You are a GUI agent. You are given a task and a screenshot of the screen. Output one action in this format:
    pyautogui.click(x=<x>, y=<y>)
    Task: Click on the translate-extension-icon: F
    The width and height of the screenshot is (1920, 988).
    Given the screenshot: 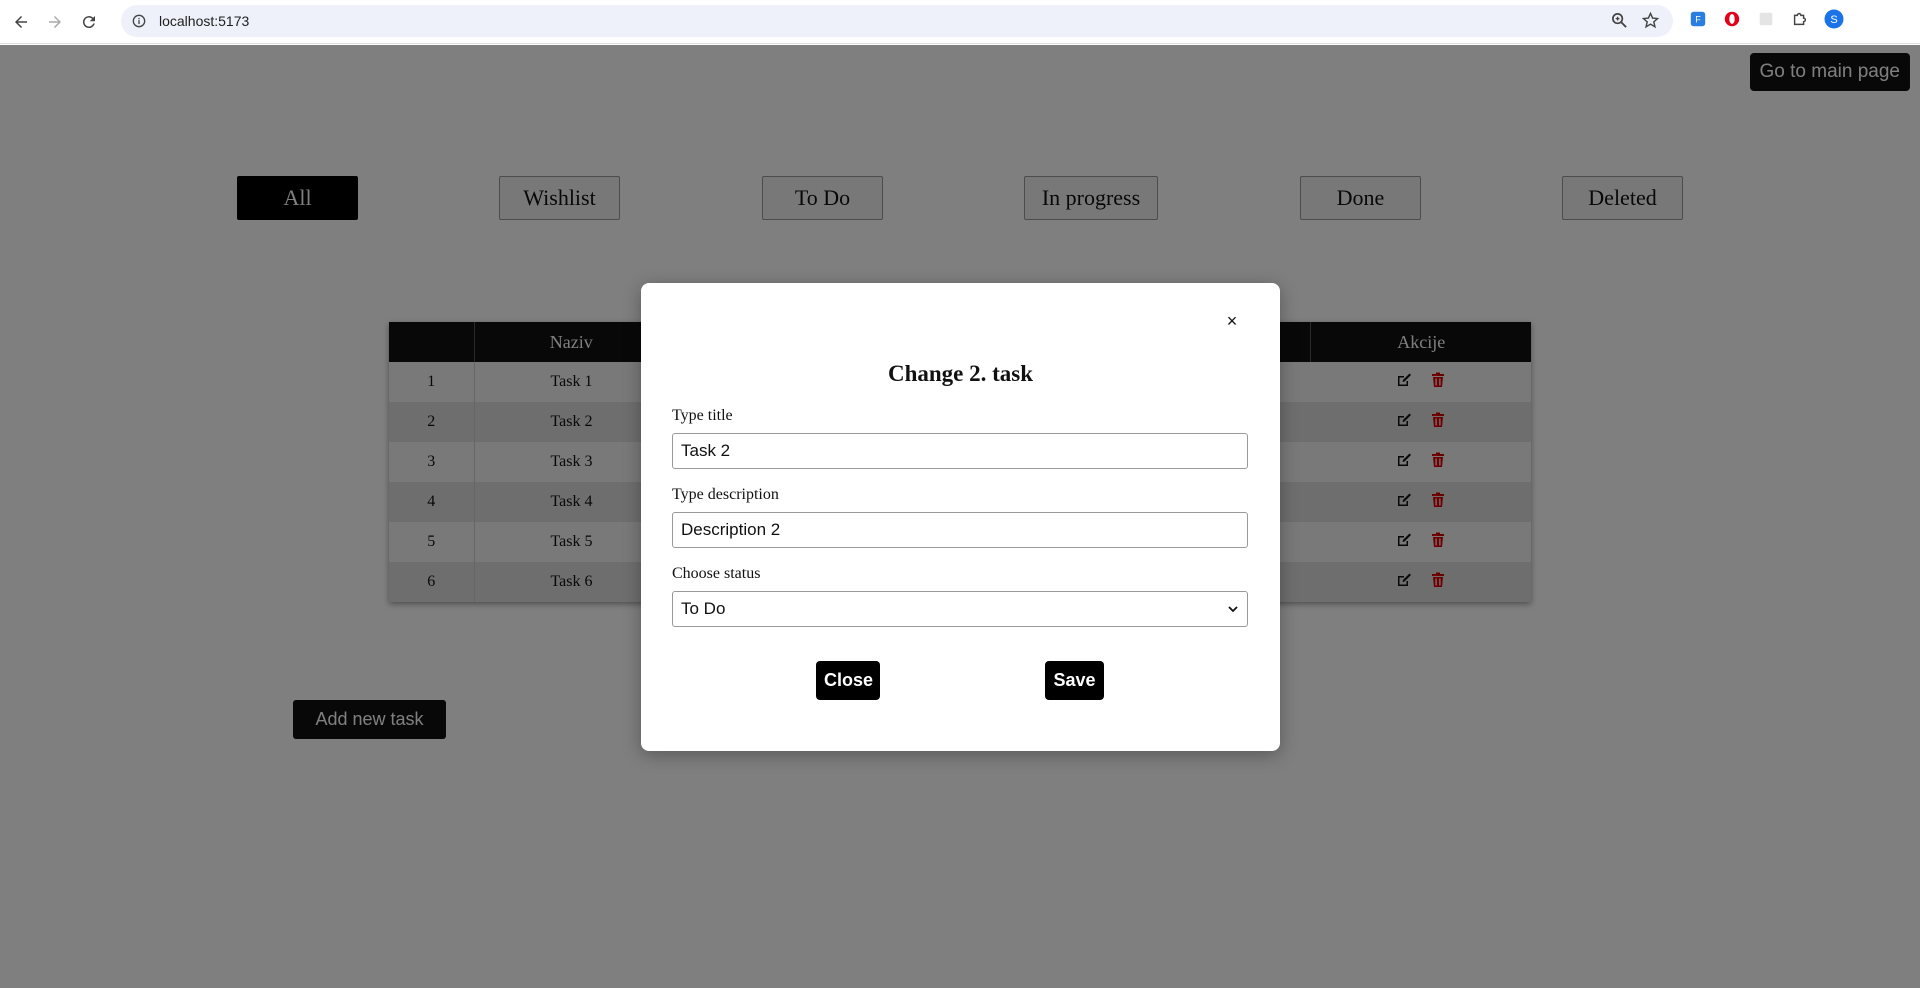 What is the action you would take?
    pyautogui.click(x=1698, y=19)
    